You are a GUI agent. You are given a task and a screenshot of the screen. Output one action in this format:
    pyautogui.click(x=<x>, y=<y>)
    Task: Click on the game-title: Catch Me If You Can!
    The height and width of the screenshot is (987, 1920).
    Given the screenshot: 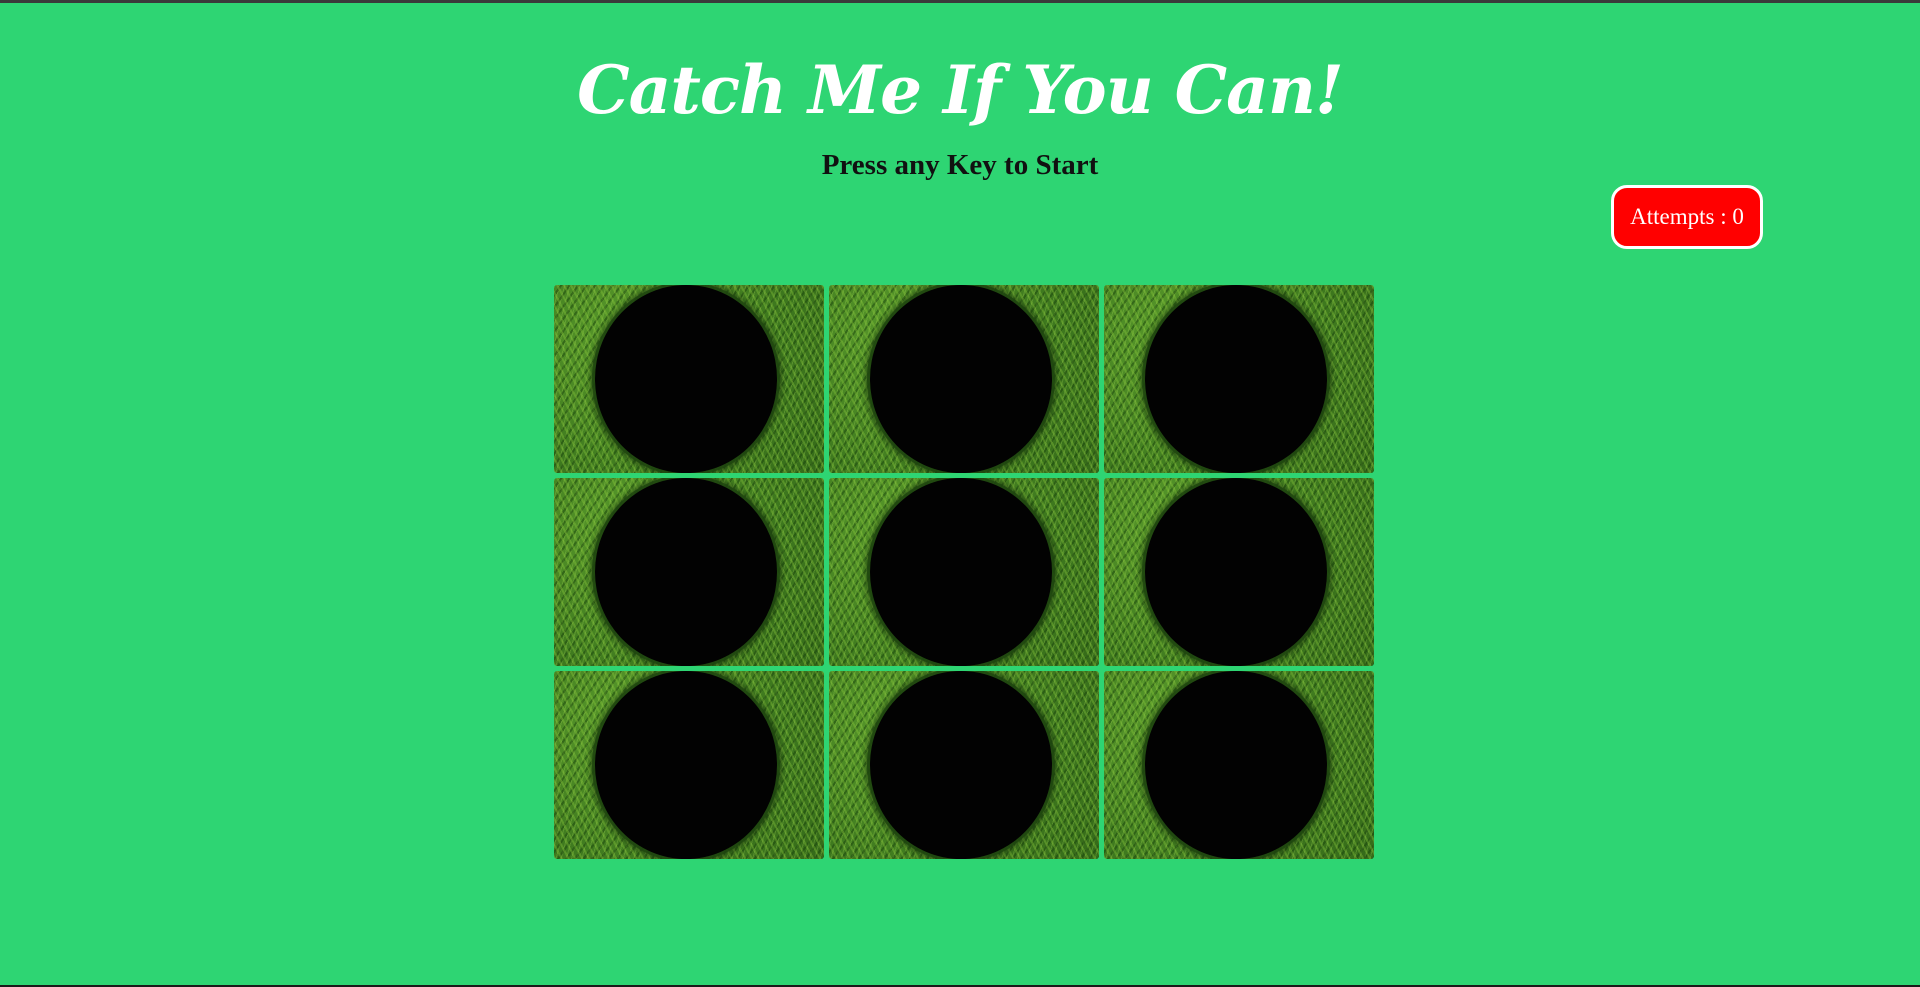 What is the action you would take?
    pyautogui.click(x=960, y=90)
    